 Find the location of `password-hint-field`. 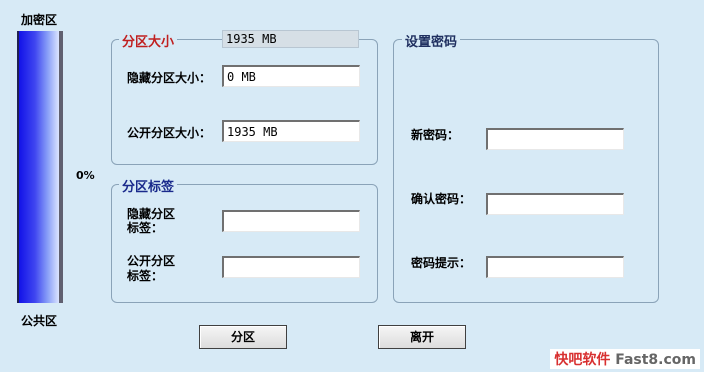

password-hint-field is located at coordinates (555, 267).